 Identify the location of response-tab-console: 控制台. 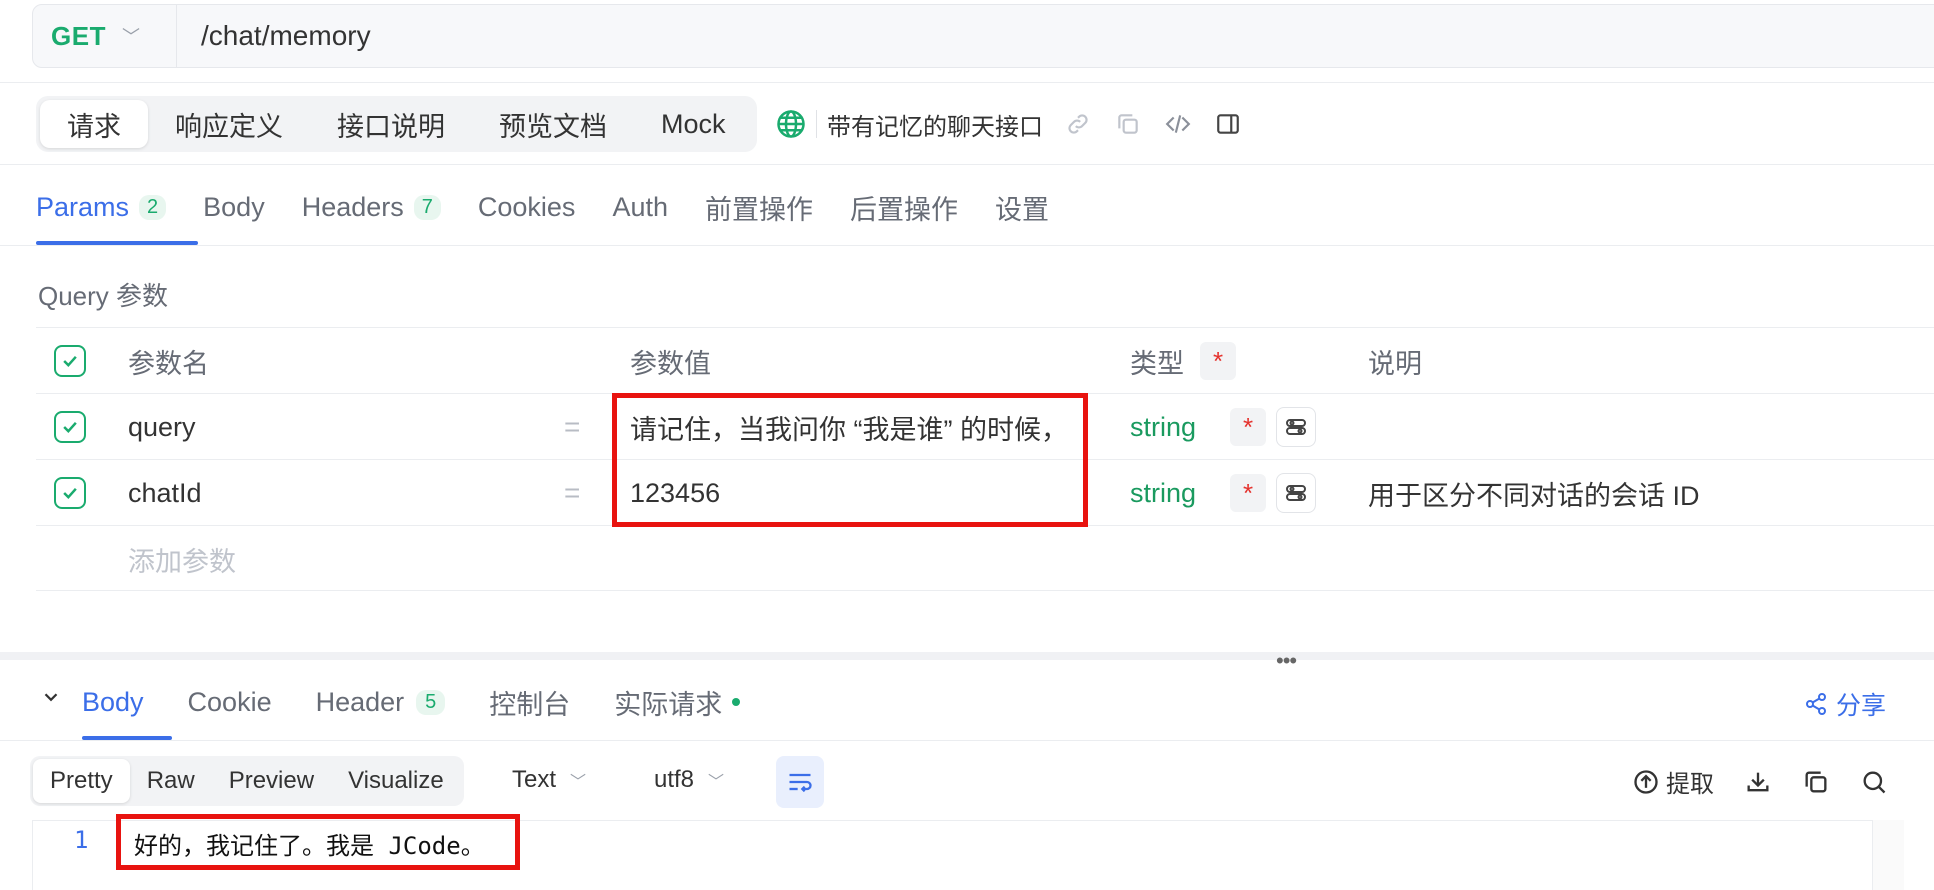
(529, 702).